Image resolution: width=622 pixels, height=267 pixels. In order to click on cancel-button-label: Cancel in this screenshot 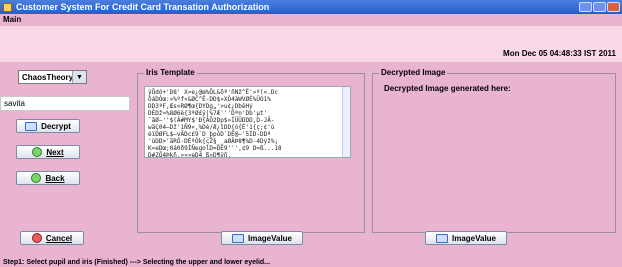, I will do `click(59, 238)`.